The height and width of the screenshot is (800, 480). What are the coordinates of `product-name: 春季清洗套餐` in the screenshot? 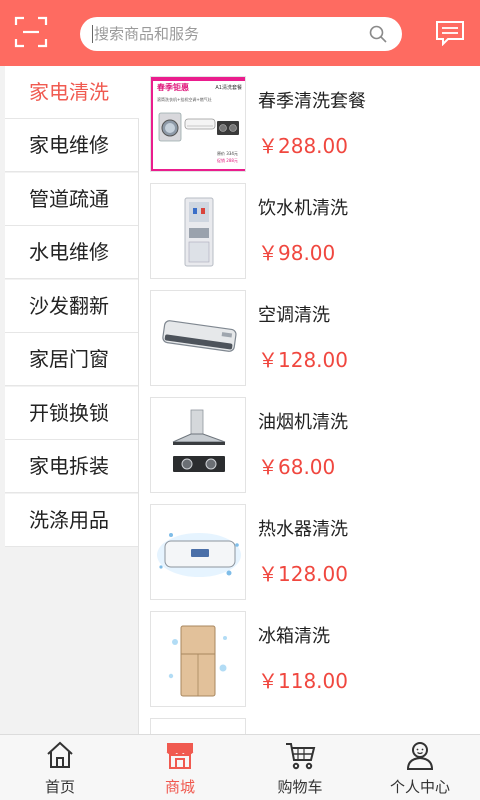 It's located at (312, 102).